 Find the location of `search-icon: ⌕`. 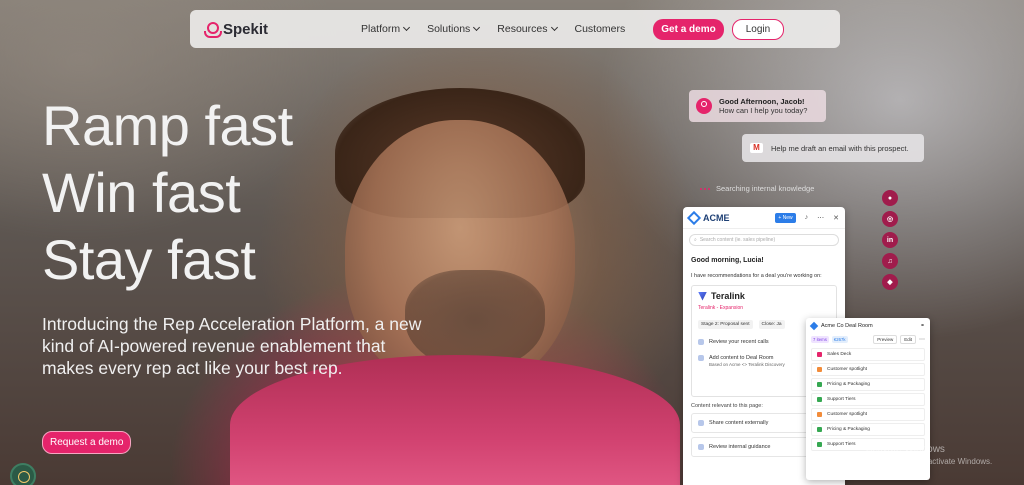

search-icon: ⌕ is located at coordinates (695, 240).